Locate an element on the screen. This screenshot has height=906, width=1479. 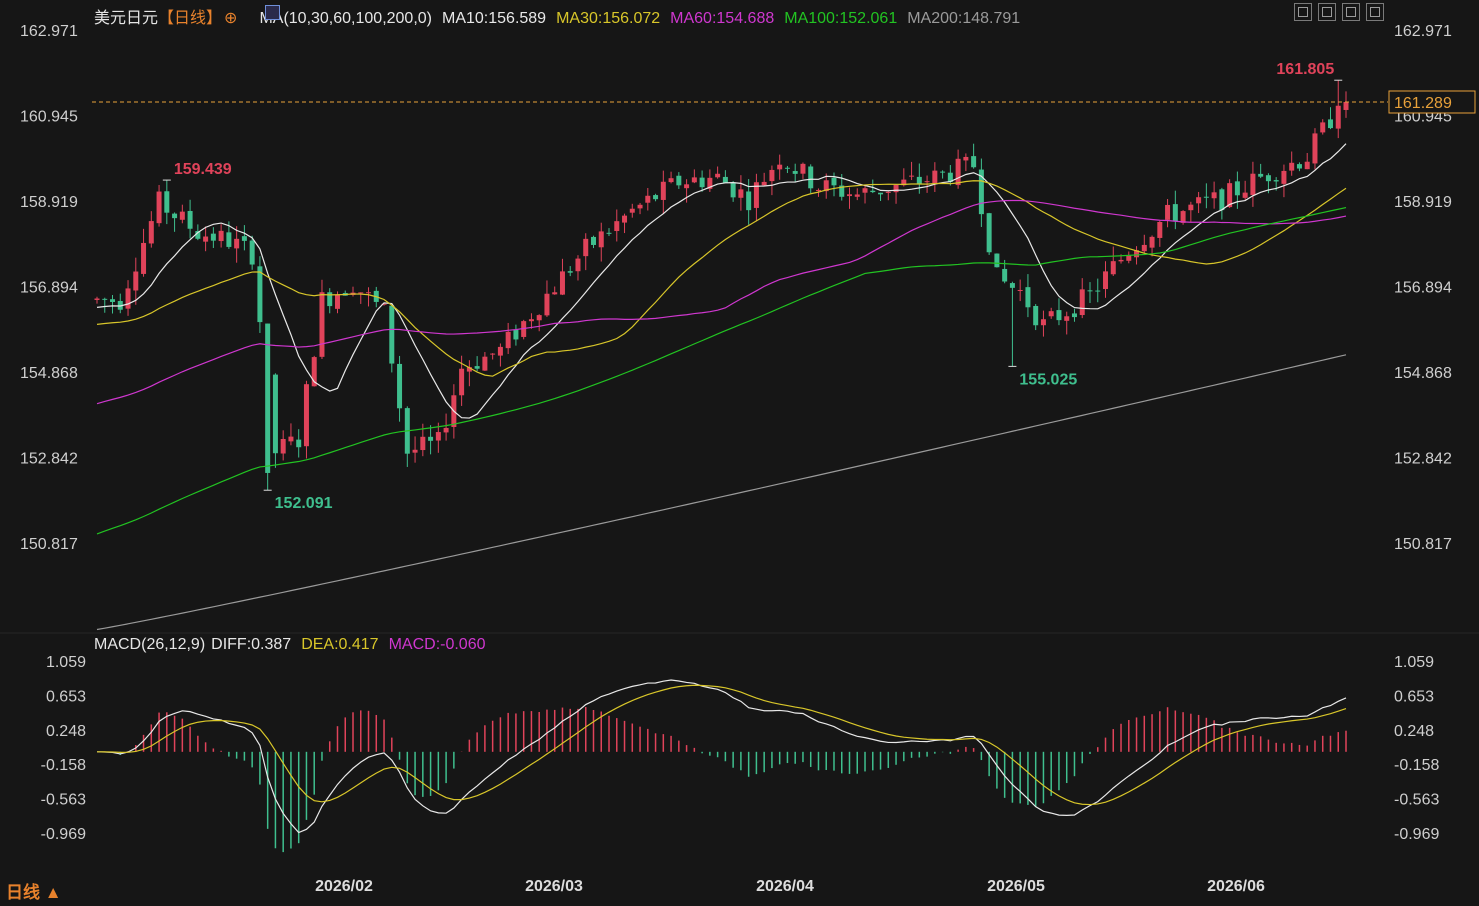
macd-axis-label-left: 1.059 is located at coordinates (66, 662).